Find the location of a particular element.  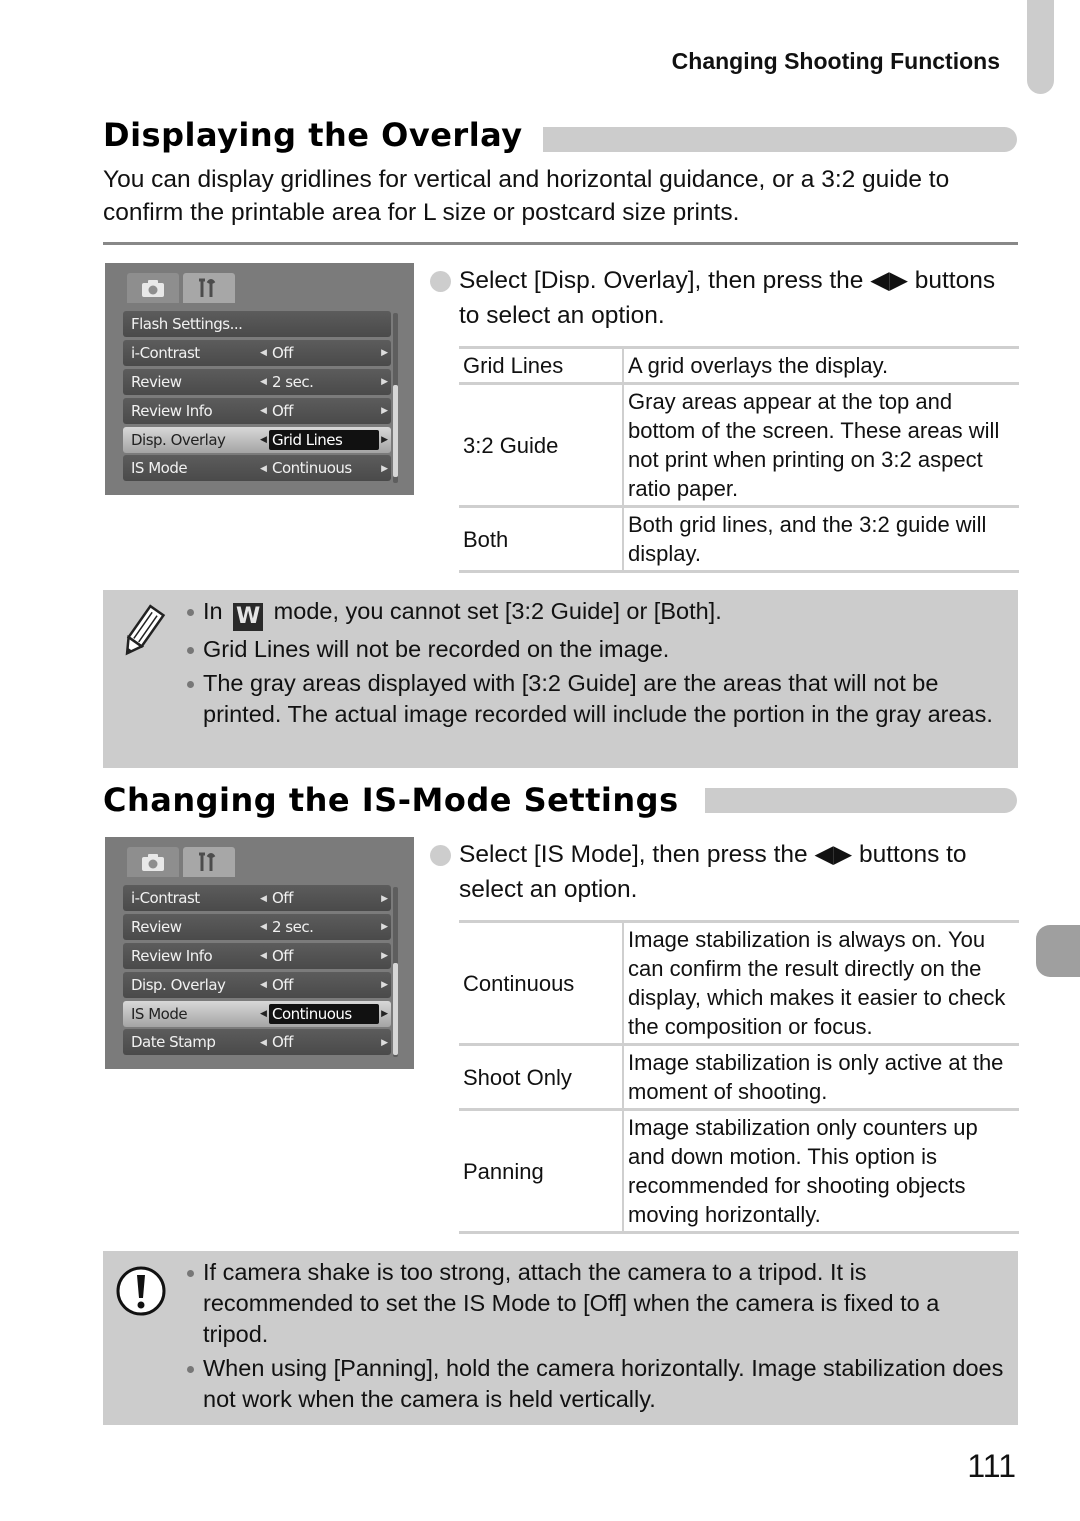

menu-row: Disp. Overlay ◀ Grid Lines ▶ is located at coordinates (257, 439).